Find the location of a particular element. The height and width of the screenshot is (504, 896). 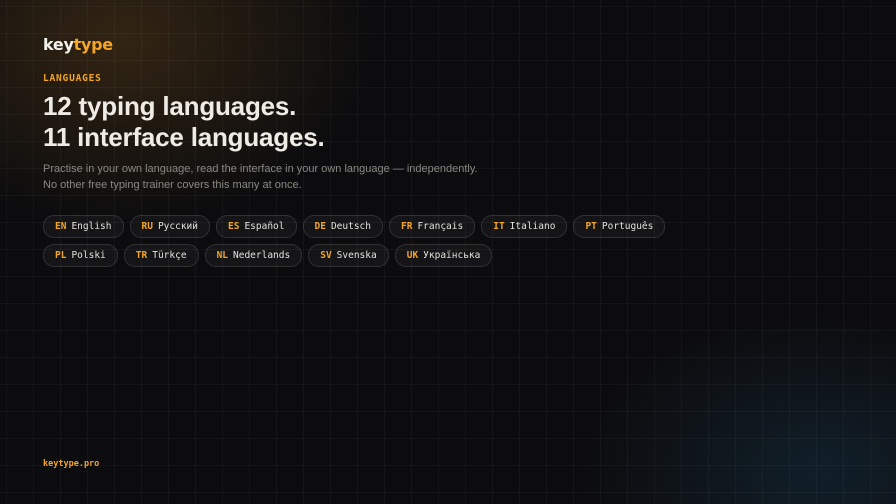

language-chip-fr: FR Français is located at coordinates (432, 226).